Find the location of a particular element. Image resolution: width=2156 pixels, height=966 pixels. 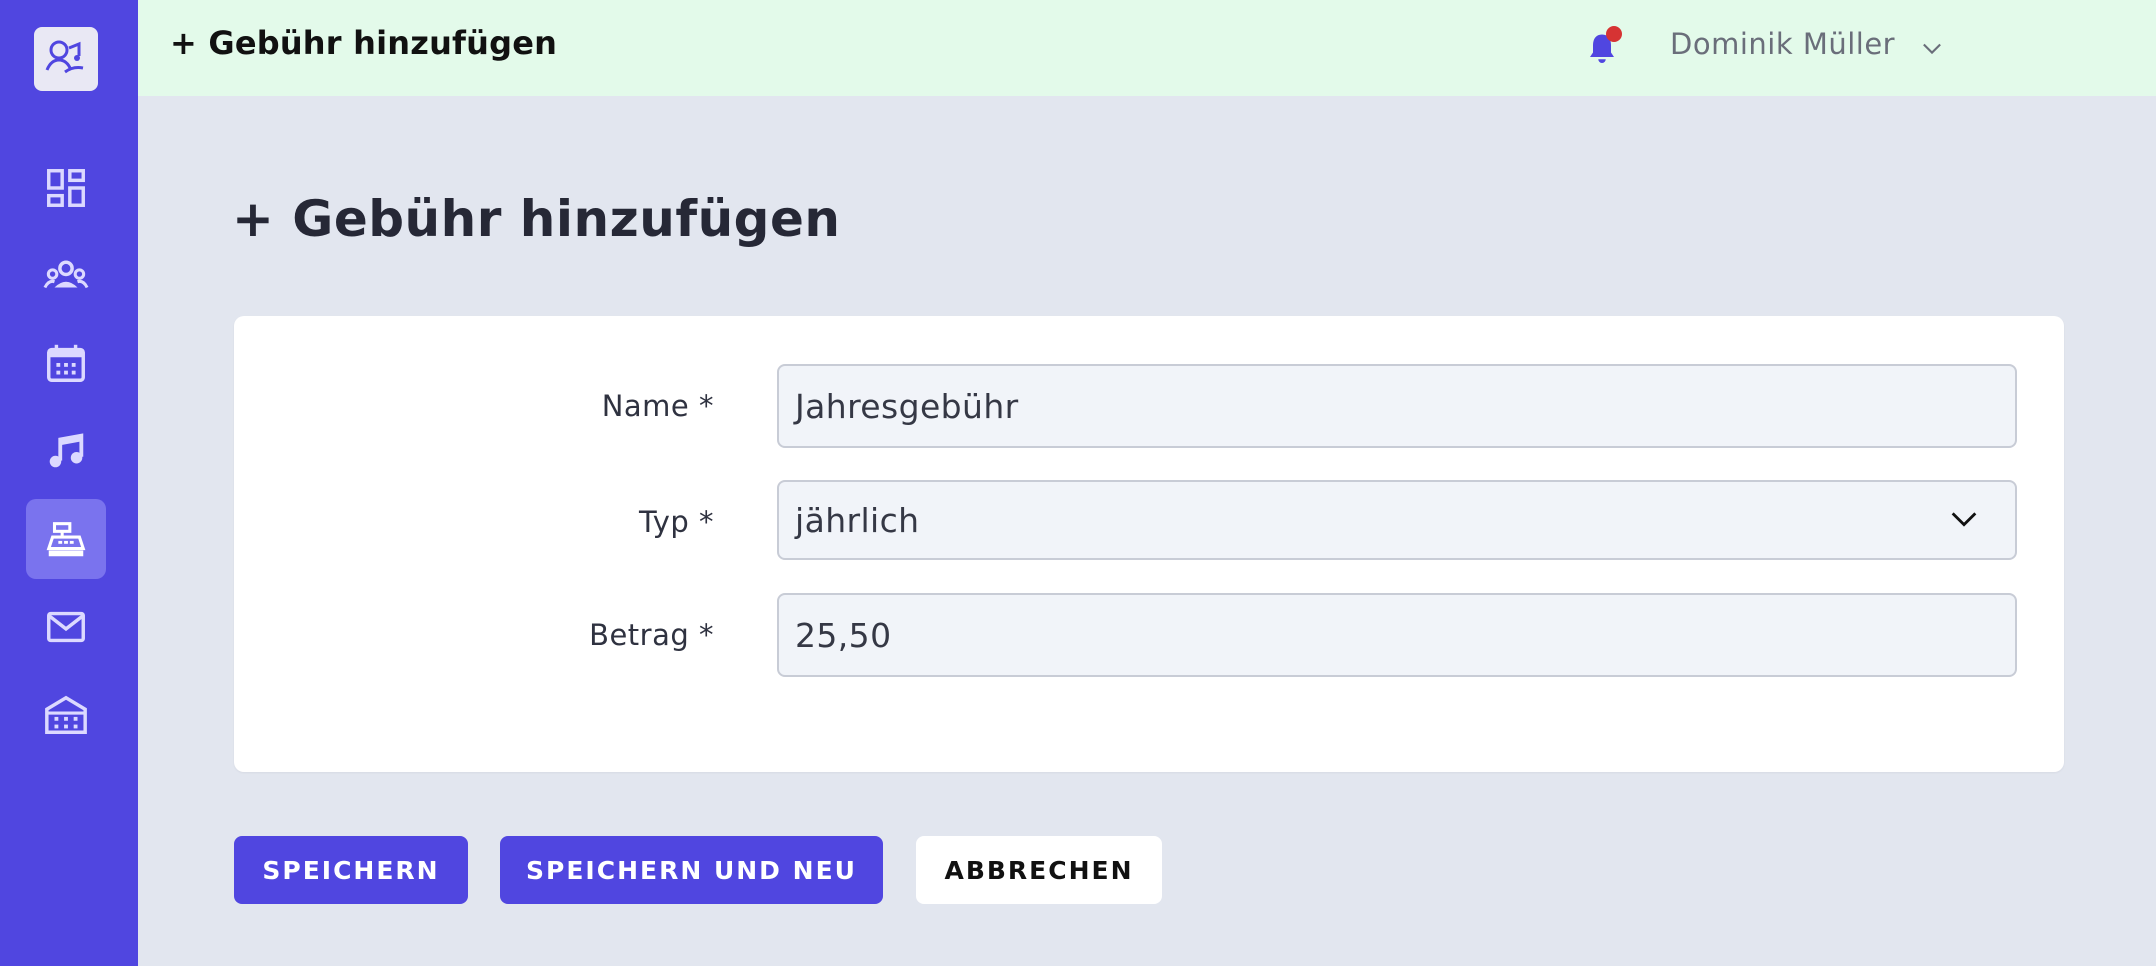

sidebar-item-dashboard is located at coordinates (66, 188).